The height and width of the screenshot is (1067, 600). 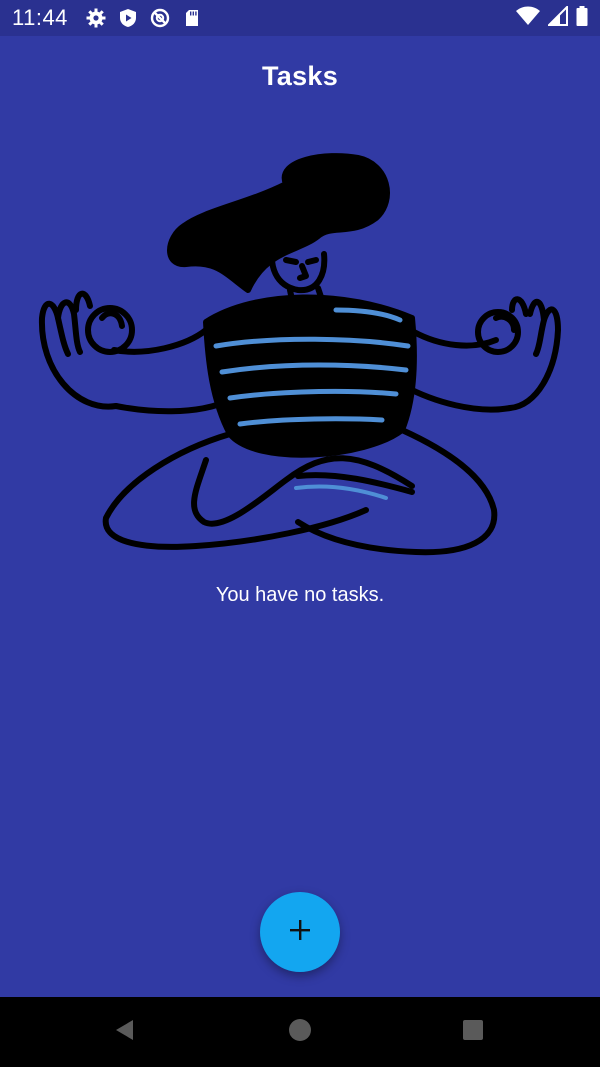 I want to click on recents-icon, so click(x=473, y=1032).